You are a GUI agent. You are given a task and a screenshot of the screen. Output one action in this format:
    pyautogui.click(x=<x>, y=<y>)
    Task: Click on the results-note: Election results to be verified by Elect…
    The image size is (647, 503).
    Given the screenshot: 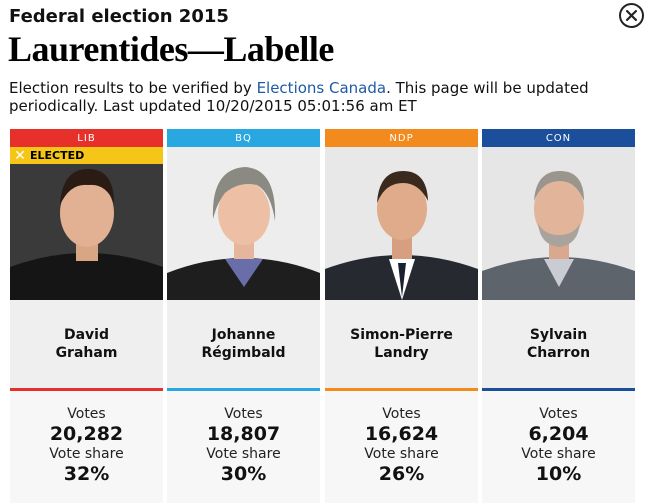 What is the action you would take?
    pyautogui.click(x=324, y=97)
    